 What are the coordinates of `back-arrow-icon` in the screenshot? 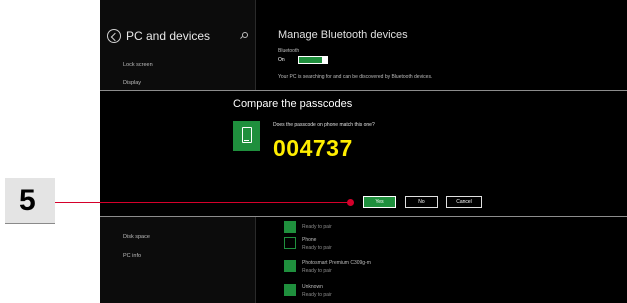 It's located at (114, 36).